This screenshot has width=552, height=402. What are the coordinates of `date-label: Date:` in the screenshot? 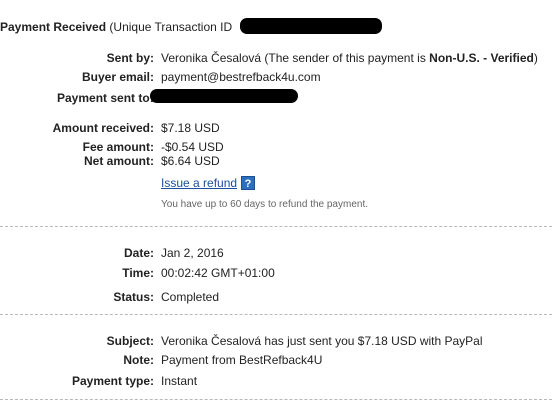 It's located at (138, 253).